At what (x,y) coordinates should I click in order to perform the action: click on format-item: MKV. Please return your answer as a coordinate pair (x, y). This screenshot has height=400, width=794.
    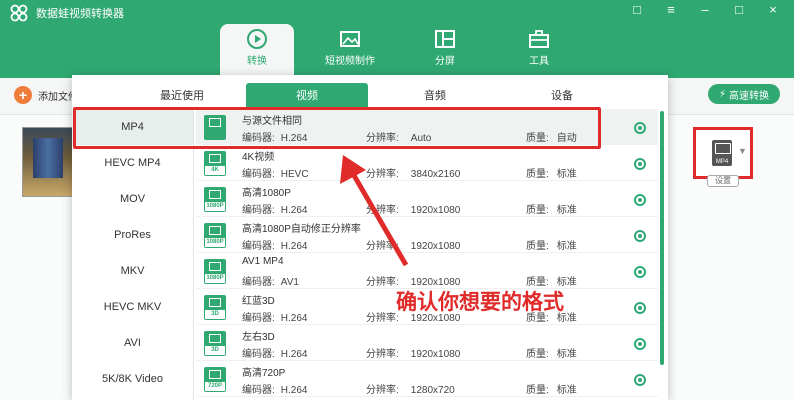
    Looking at the image, I should click on (132, 271).